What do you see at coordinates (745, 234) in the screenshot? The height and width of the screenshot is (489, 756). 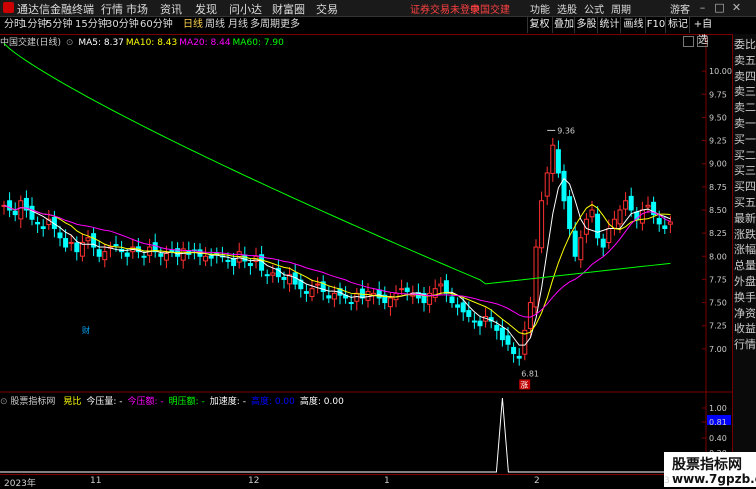 I see `quote-row-12: 涨跌` at bounding box center [745, 234].